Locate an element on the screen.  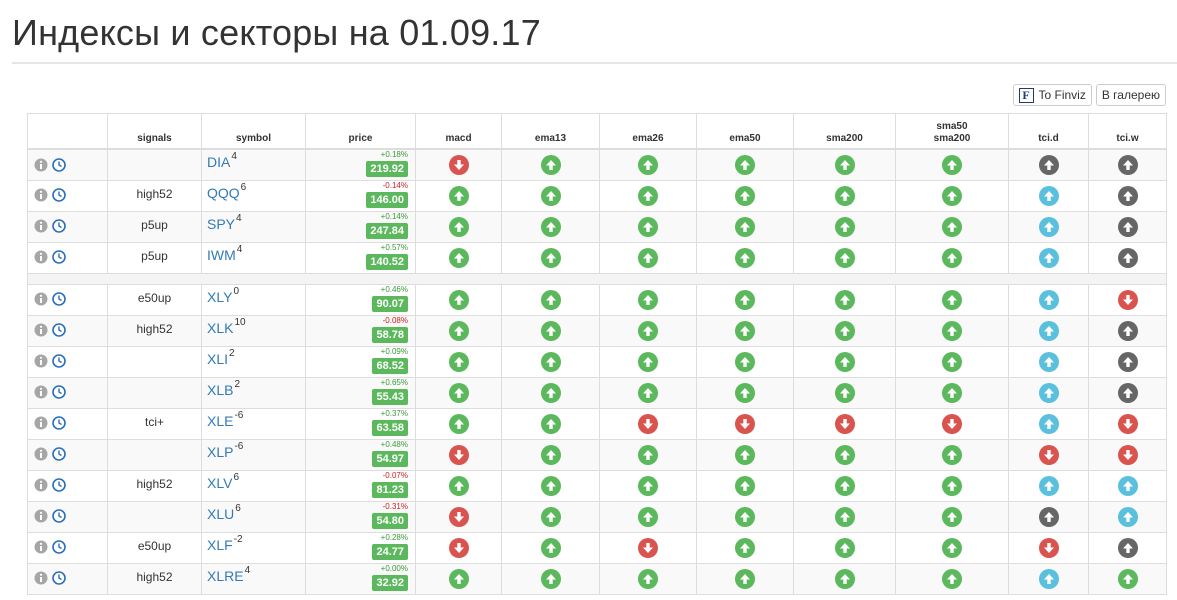
tci-w-cell is located at coordinates (1127, 361).